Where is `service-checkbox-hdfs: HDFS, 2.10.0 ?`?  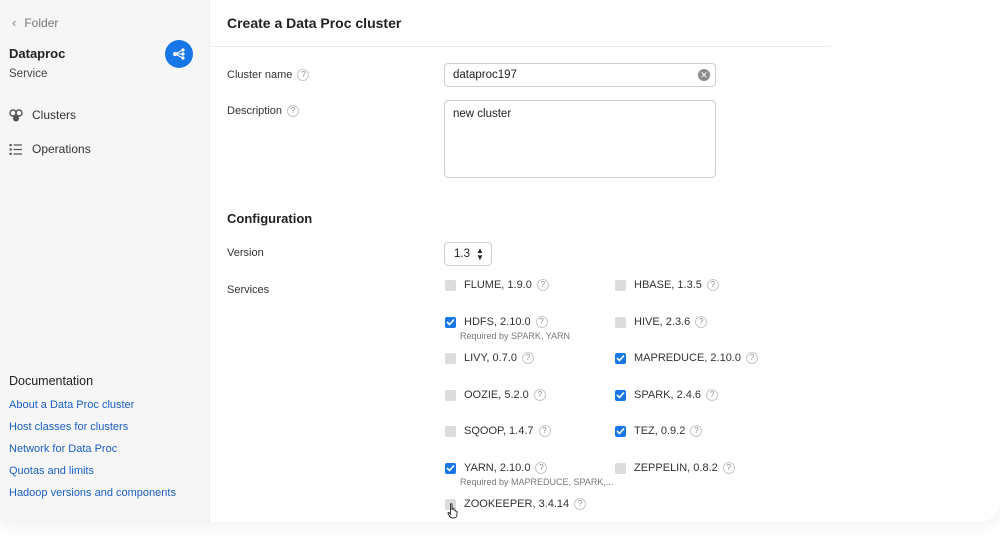 service-checkbox-hdfs: HDFS, 2.10.0 ? is located at coordinates (496, 322).